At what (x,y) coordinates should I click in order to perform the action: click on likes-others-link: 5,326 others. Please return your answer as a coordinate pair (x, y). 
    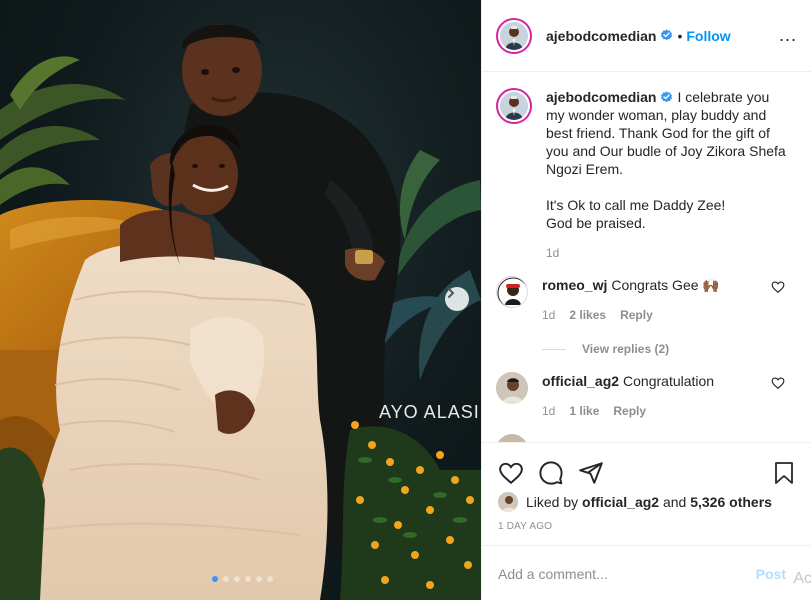
    Looking at the image, I should click on (731, 502).